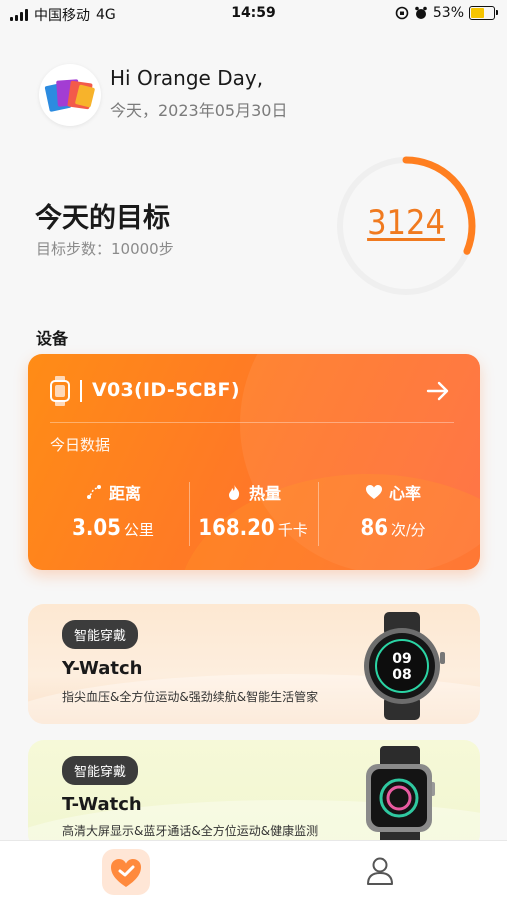 The width and height of the screenshot is (507, 901). I want to click on steps-count: 3124, so click(406, 223).